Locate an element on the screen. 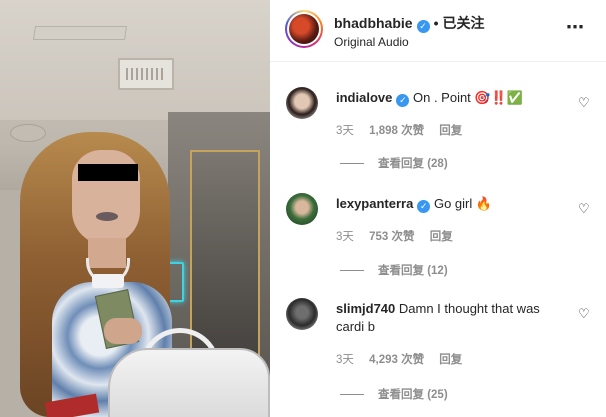 The width and height of the screenshot is (606, 417). view-replies-button: 查看回复 (25) is located at coordinates (394, 394).